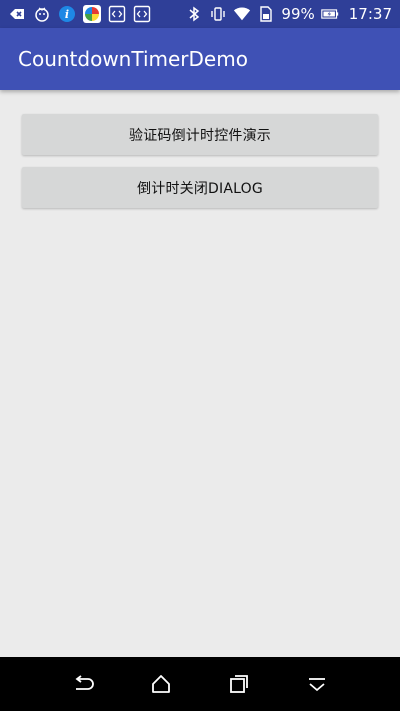 The height and width of the screenshot is (711, 400). Describe the element at coordinates (242, 14) in the screenshot. I see `wifi-icon` at that location.